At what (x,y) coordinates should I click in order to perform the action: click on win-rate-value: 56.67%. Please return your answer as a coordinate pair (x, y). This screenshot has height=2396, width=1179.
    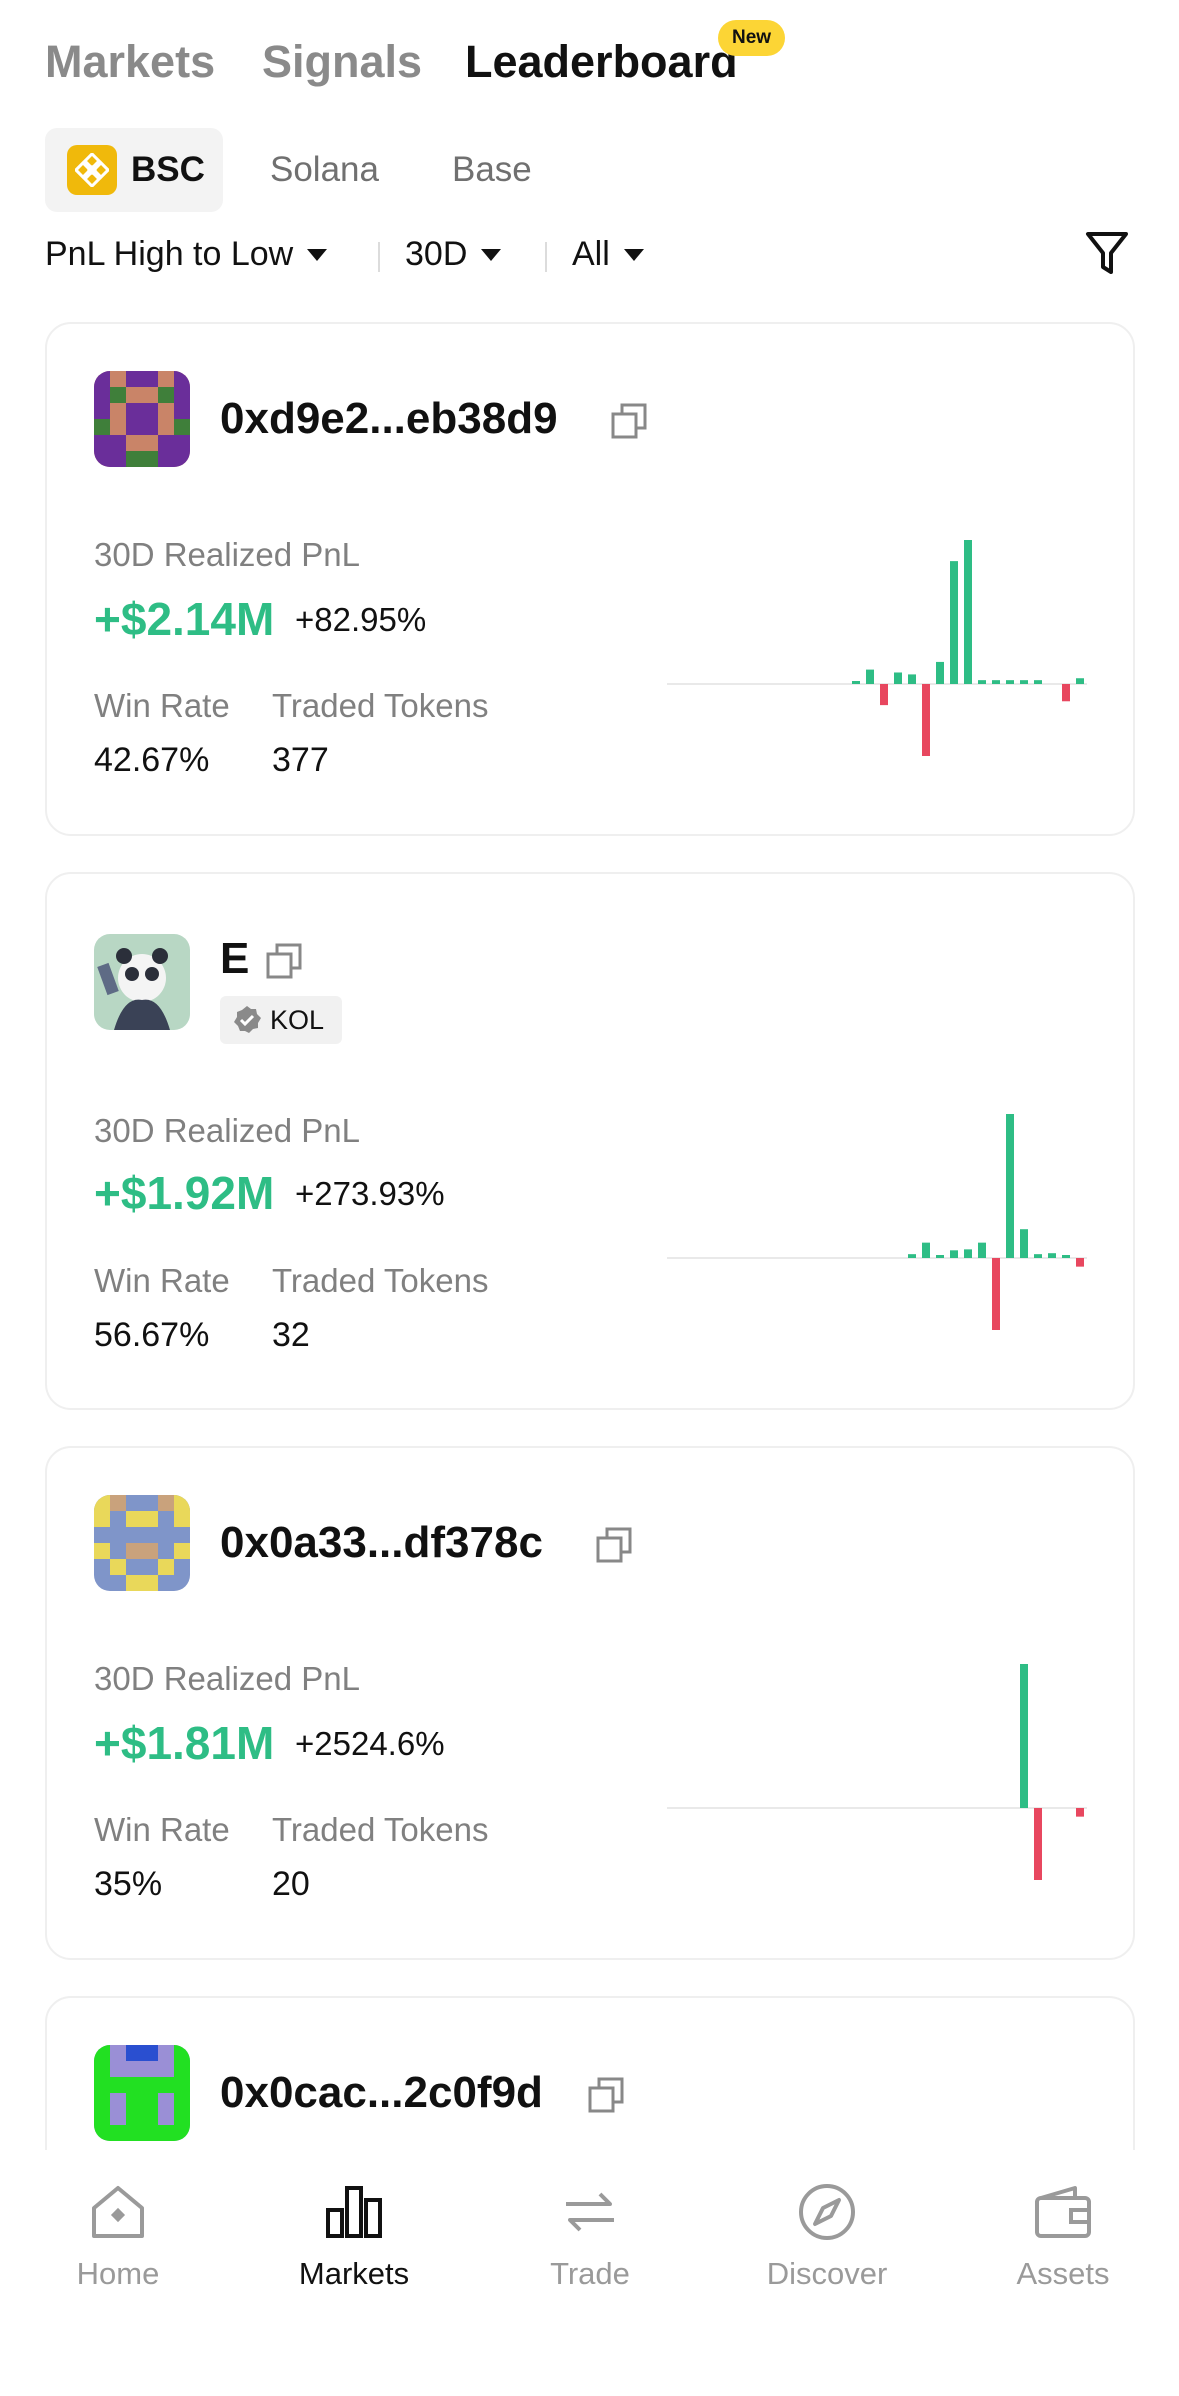
    Looking at the image, I should click on (152, 1335).